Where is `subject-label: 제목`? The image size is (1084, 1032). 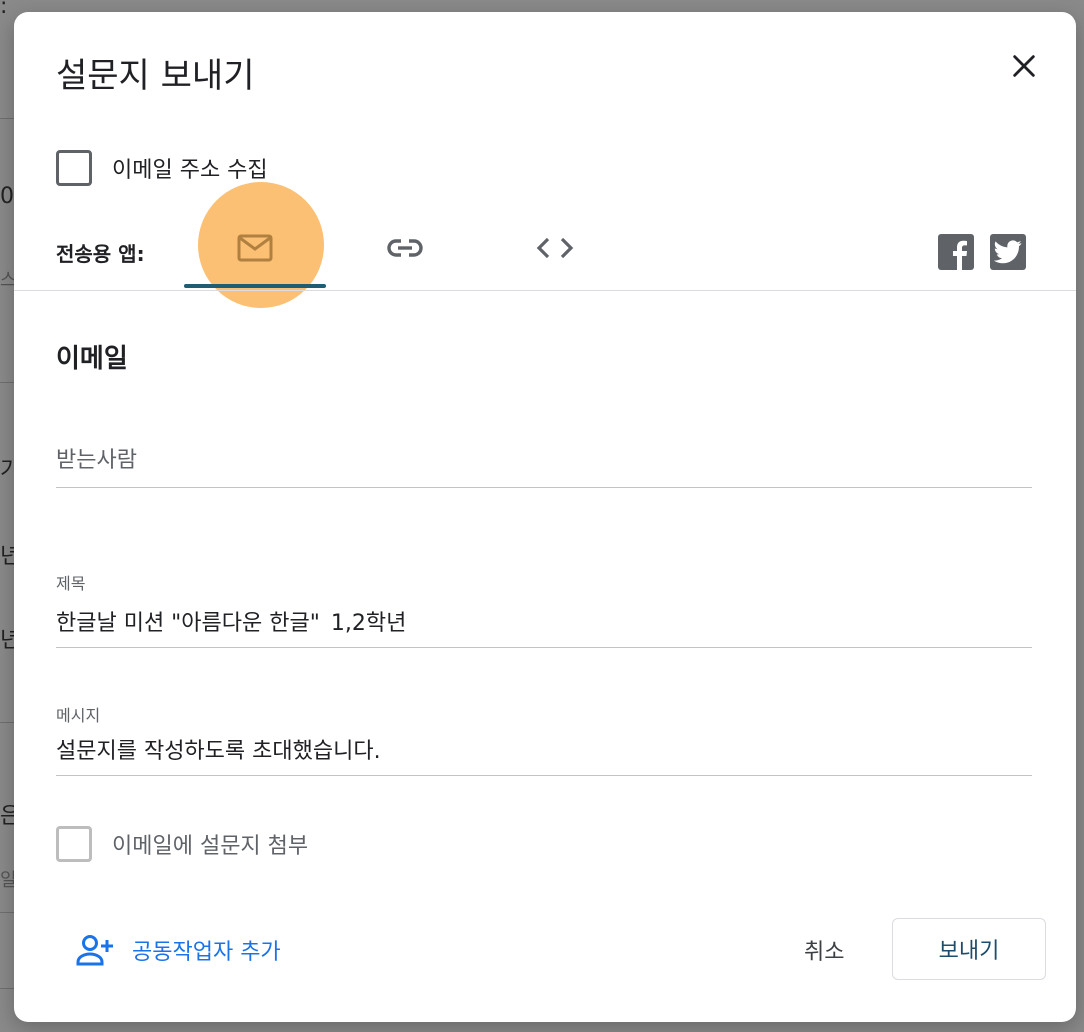 subject-label: 제목 is located at coordinates (71, 583).